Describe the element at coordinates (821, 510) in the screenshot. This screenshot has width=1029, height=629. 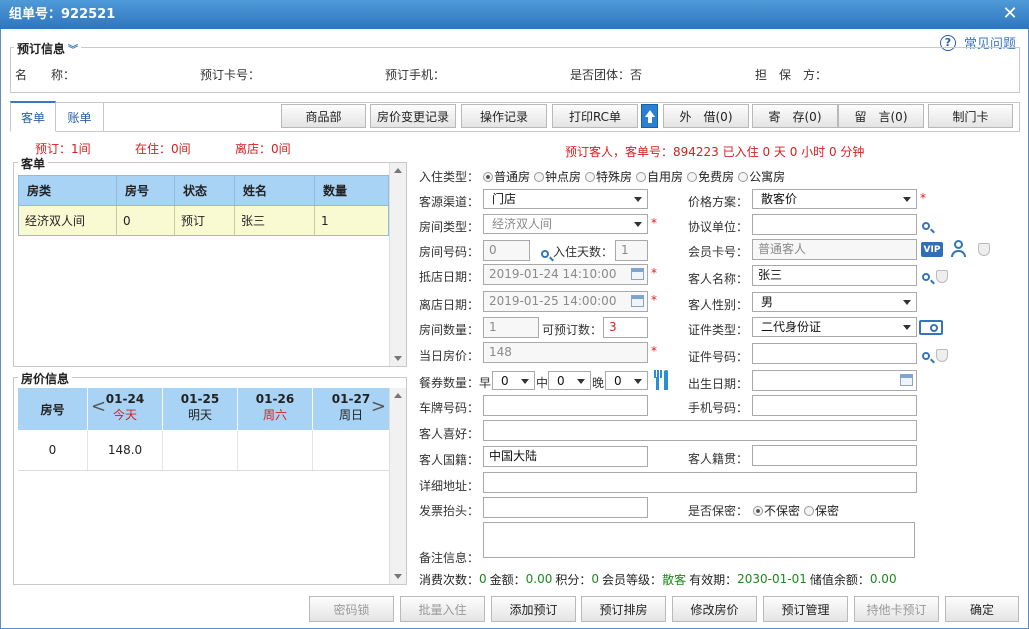
I see `secret-yes: 保密` at that location.